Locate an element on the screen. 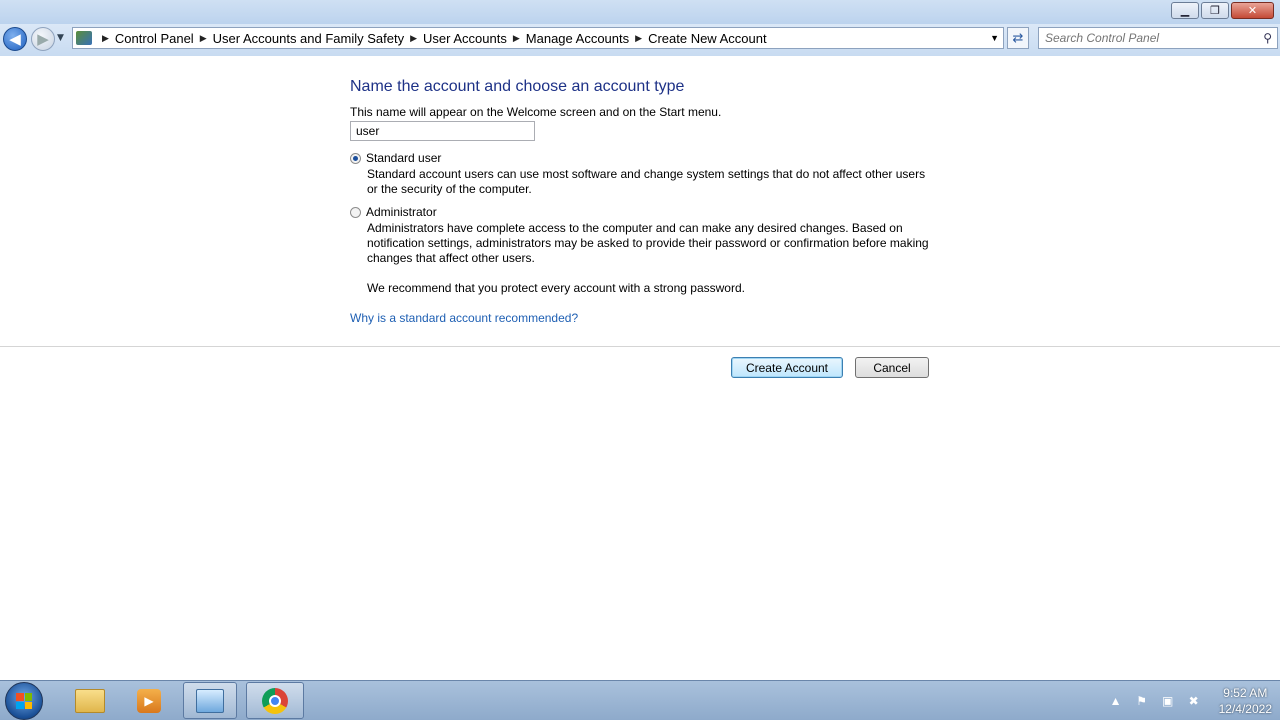 This screenshot has height=721, width=1280. close-button: ✕ is located at coordinates (1252, 10).